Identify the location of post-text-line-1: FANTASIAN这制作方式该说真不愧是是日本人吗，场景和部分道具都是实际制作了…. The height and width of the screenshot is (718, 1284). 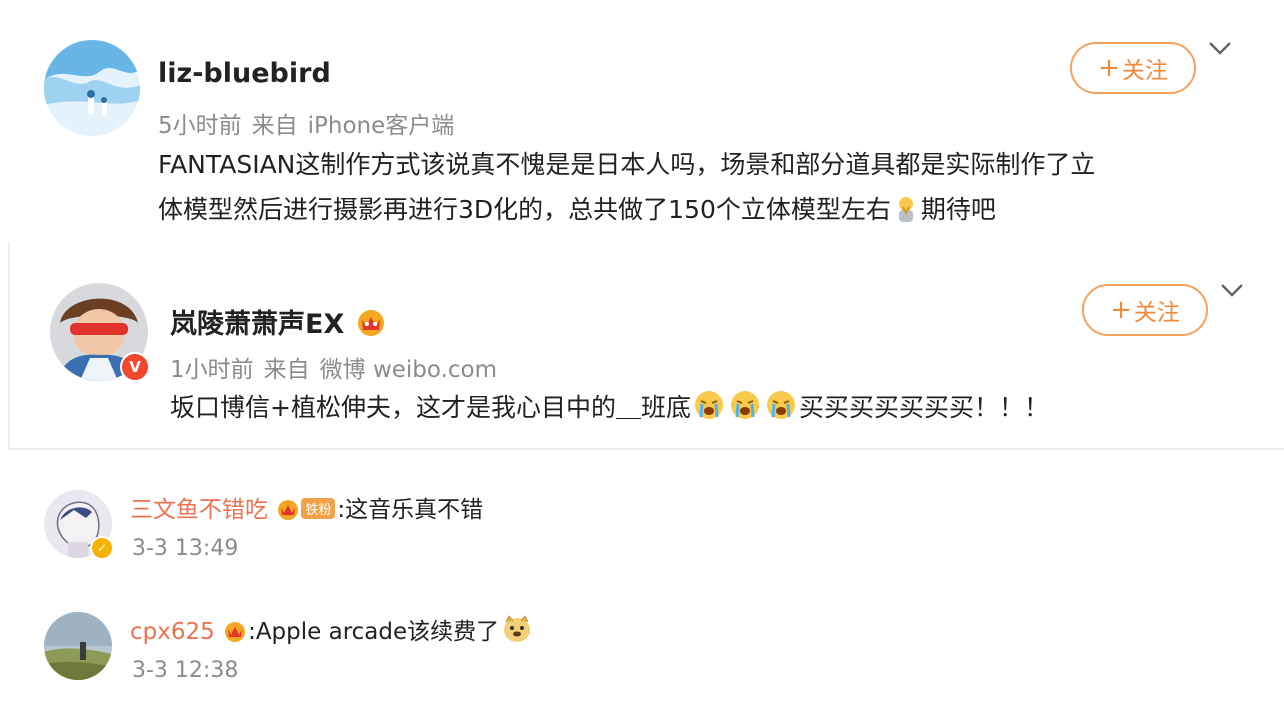
(627, 164).